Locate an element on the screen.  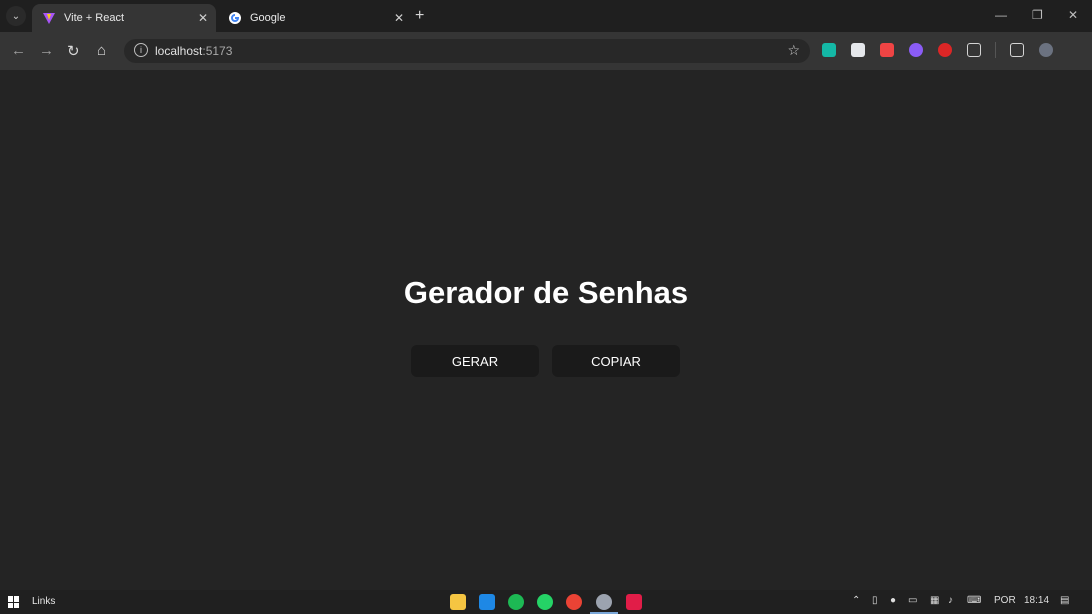
clock: 18:14 is located at coordinates (1036, 600).